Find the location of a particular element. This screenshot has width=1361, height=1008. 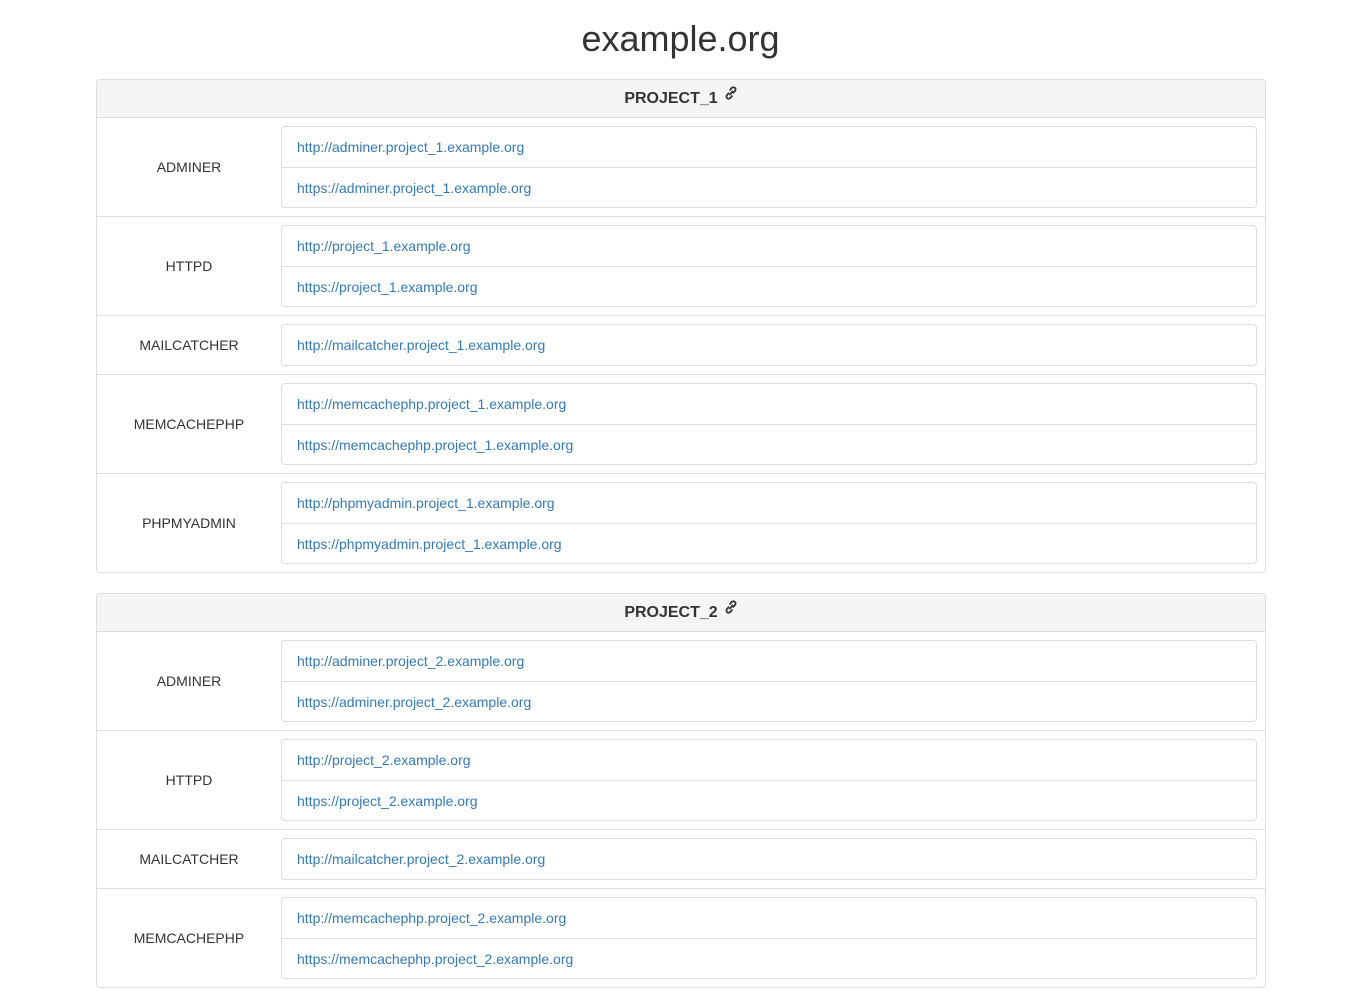

service-url-link: http://phpmyadmin.project_1.example.org is located at coordinates (426, 503).